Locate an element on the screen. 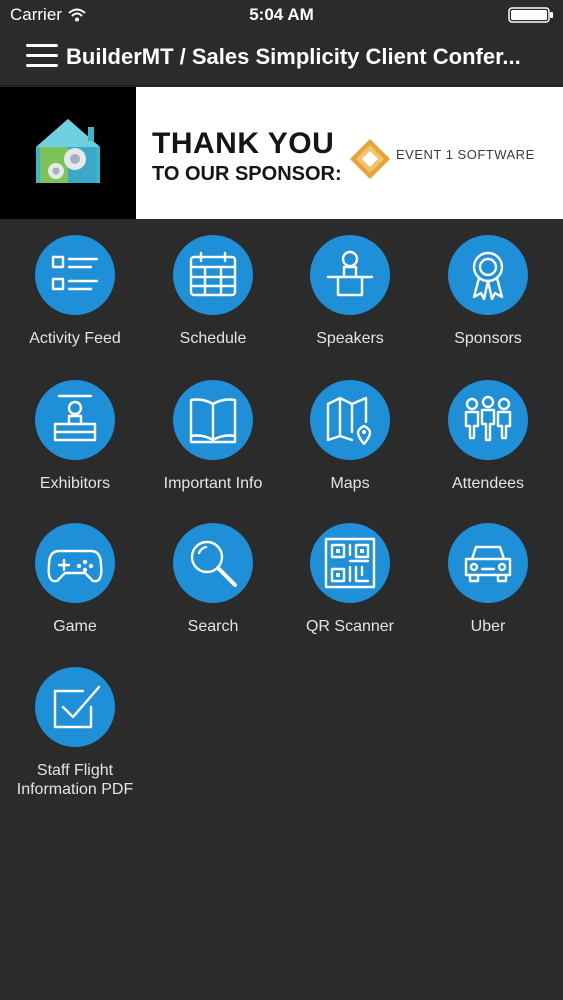 The height and width of the screenshot is (1000, 563). tile-label: Important Info is located at coordinates (213, 483).